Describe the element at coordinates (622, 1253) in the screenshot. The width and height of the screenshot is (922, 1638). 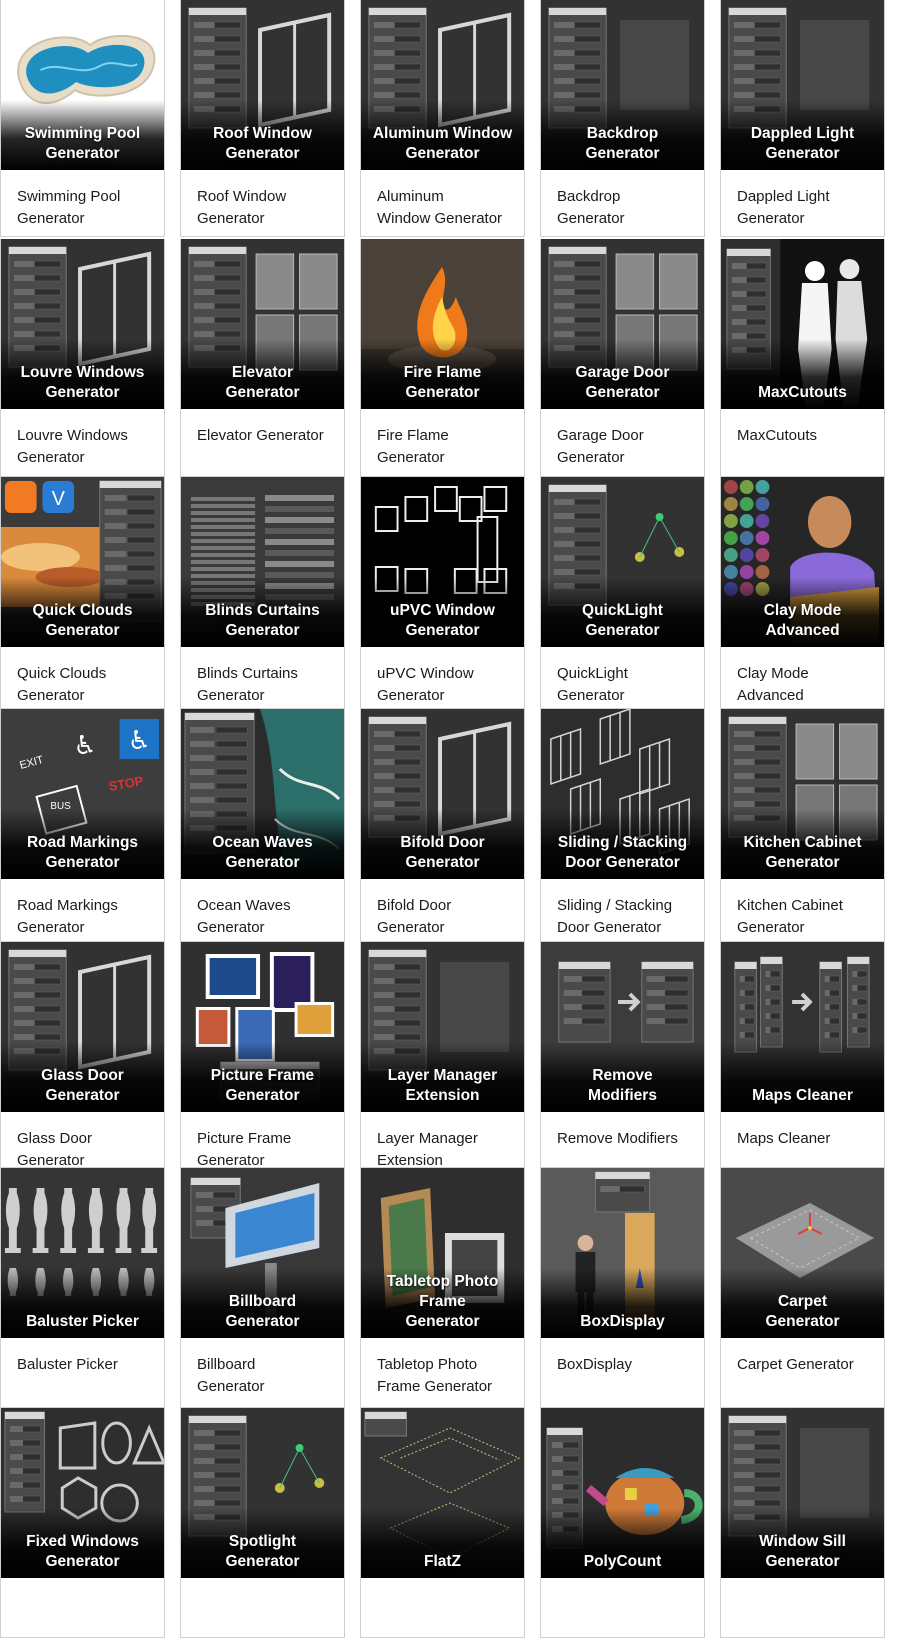
I see `product-thumbnail: BoxDisplay` at that location.